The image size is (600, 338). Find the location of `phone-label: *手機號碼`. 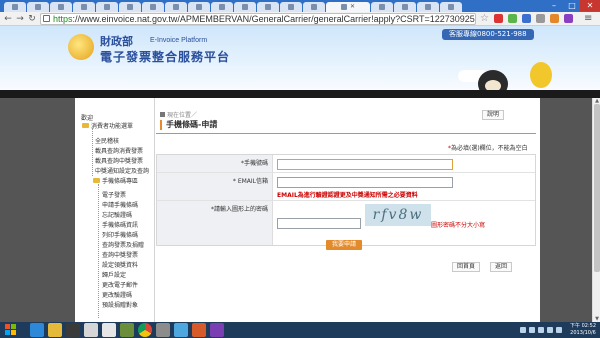

phone-label: *手機號碼 is located at coordinates (215, 163).